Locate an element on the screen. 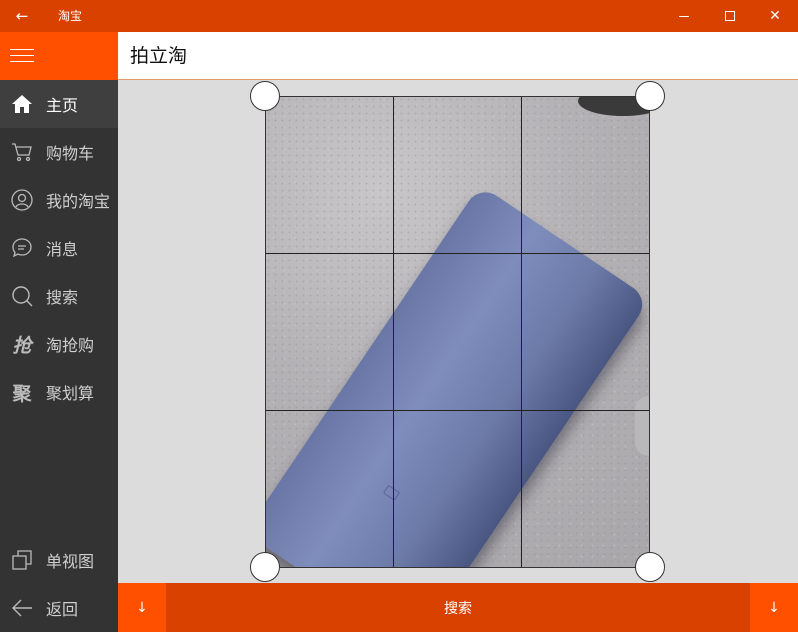 Image resolution: width=798 pixels, height=632 pixels. sidebar-item-cart: 购物车 is located at coordinates (59, 152).